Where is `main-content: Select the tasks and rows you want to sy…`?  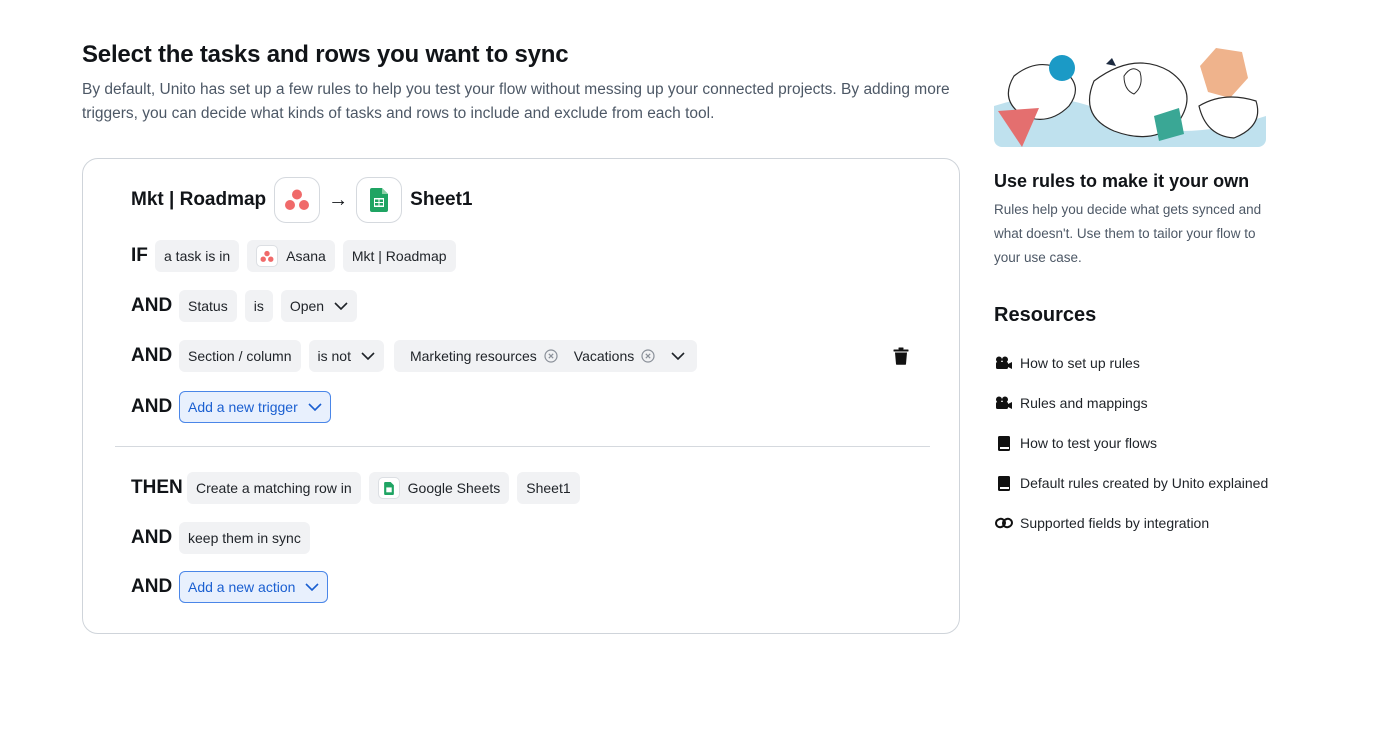 main-content: Select the tasks and rows you want to sy… is located at coordinates (522, 83).